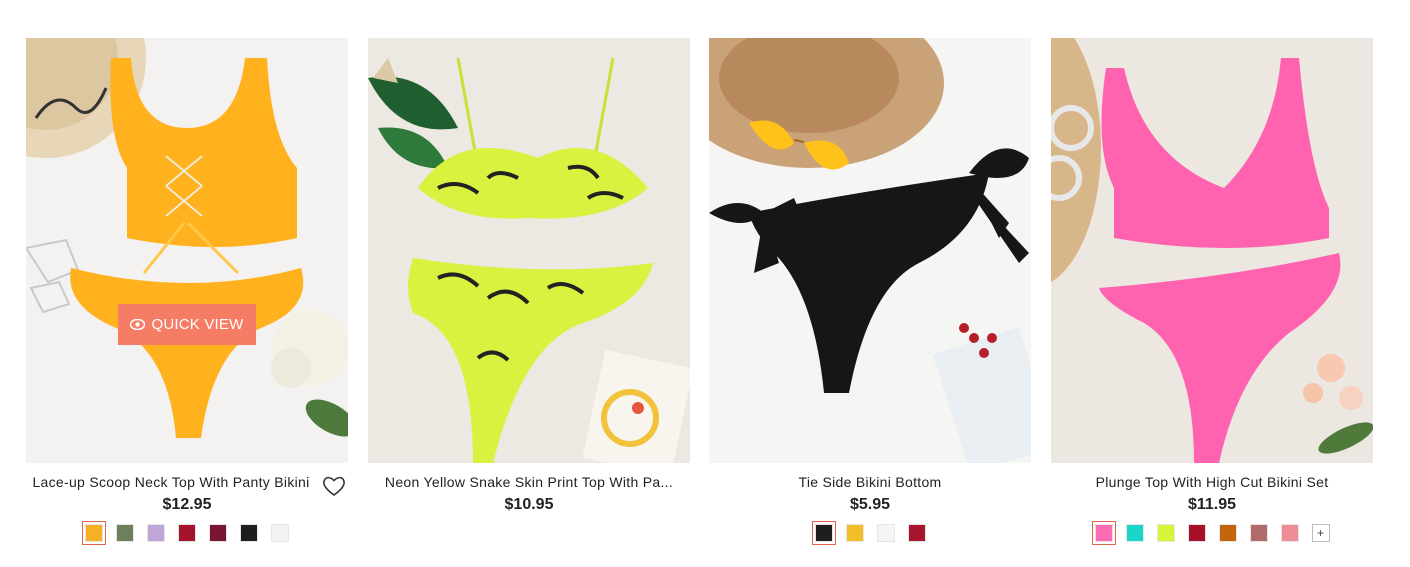 This screenshot has height=567, width=1410. Describe the element at coordinates (171, 482) in the screenshot. I see `product-title: Lace-up Scoop Neck Top With Panty Bikini` at that location.